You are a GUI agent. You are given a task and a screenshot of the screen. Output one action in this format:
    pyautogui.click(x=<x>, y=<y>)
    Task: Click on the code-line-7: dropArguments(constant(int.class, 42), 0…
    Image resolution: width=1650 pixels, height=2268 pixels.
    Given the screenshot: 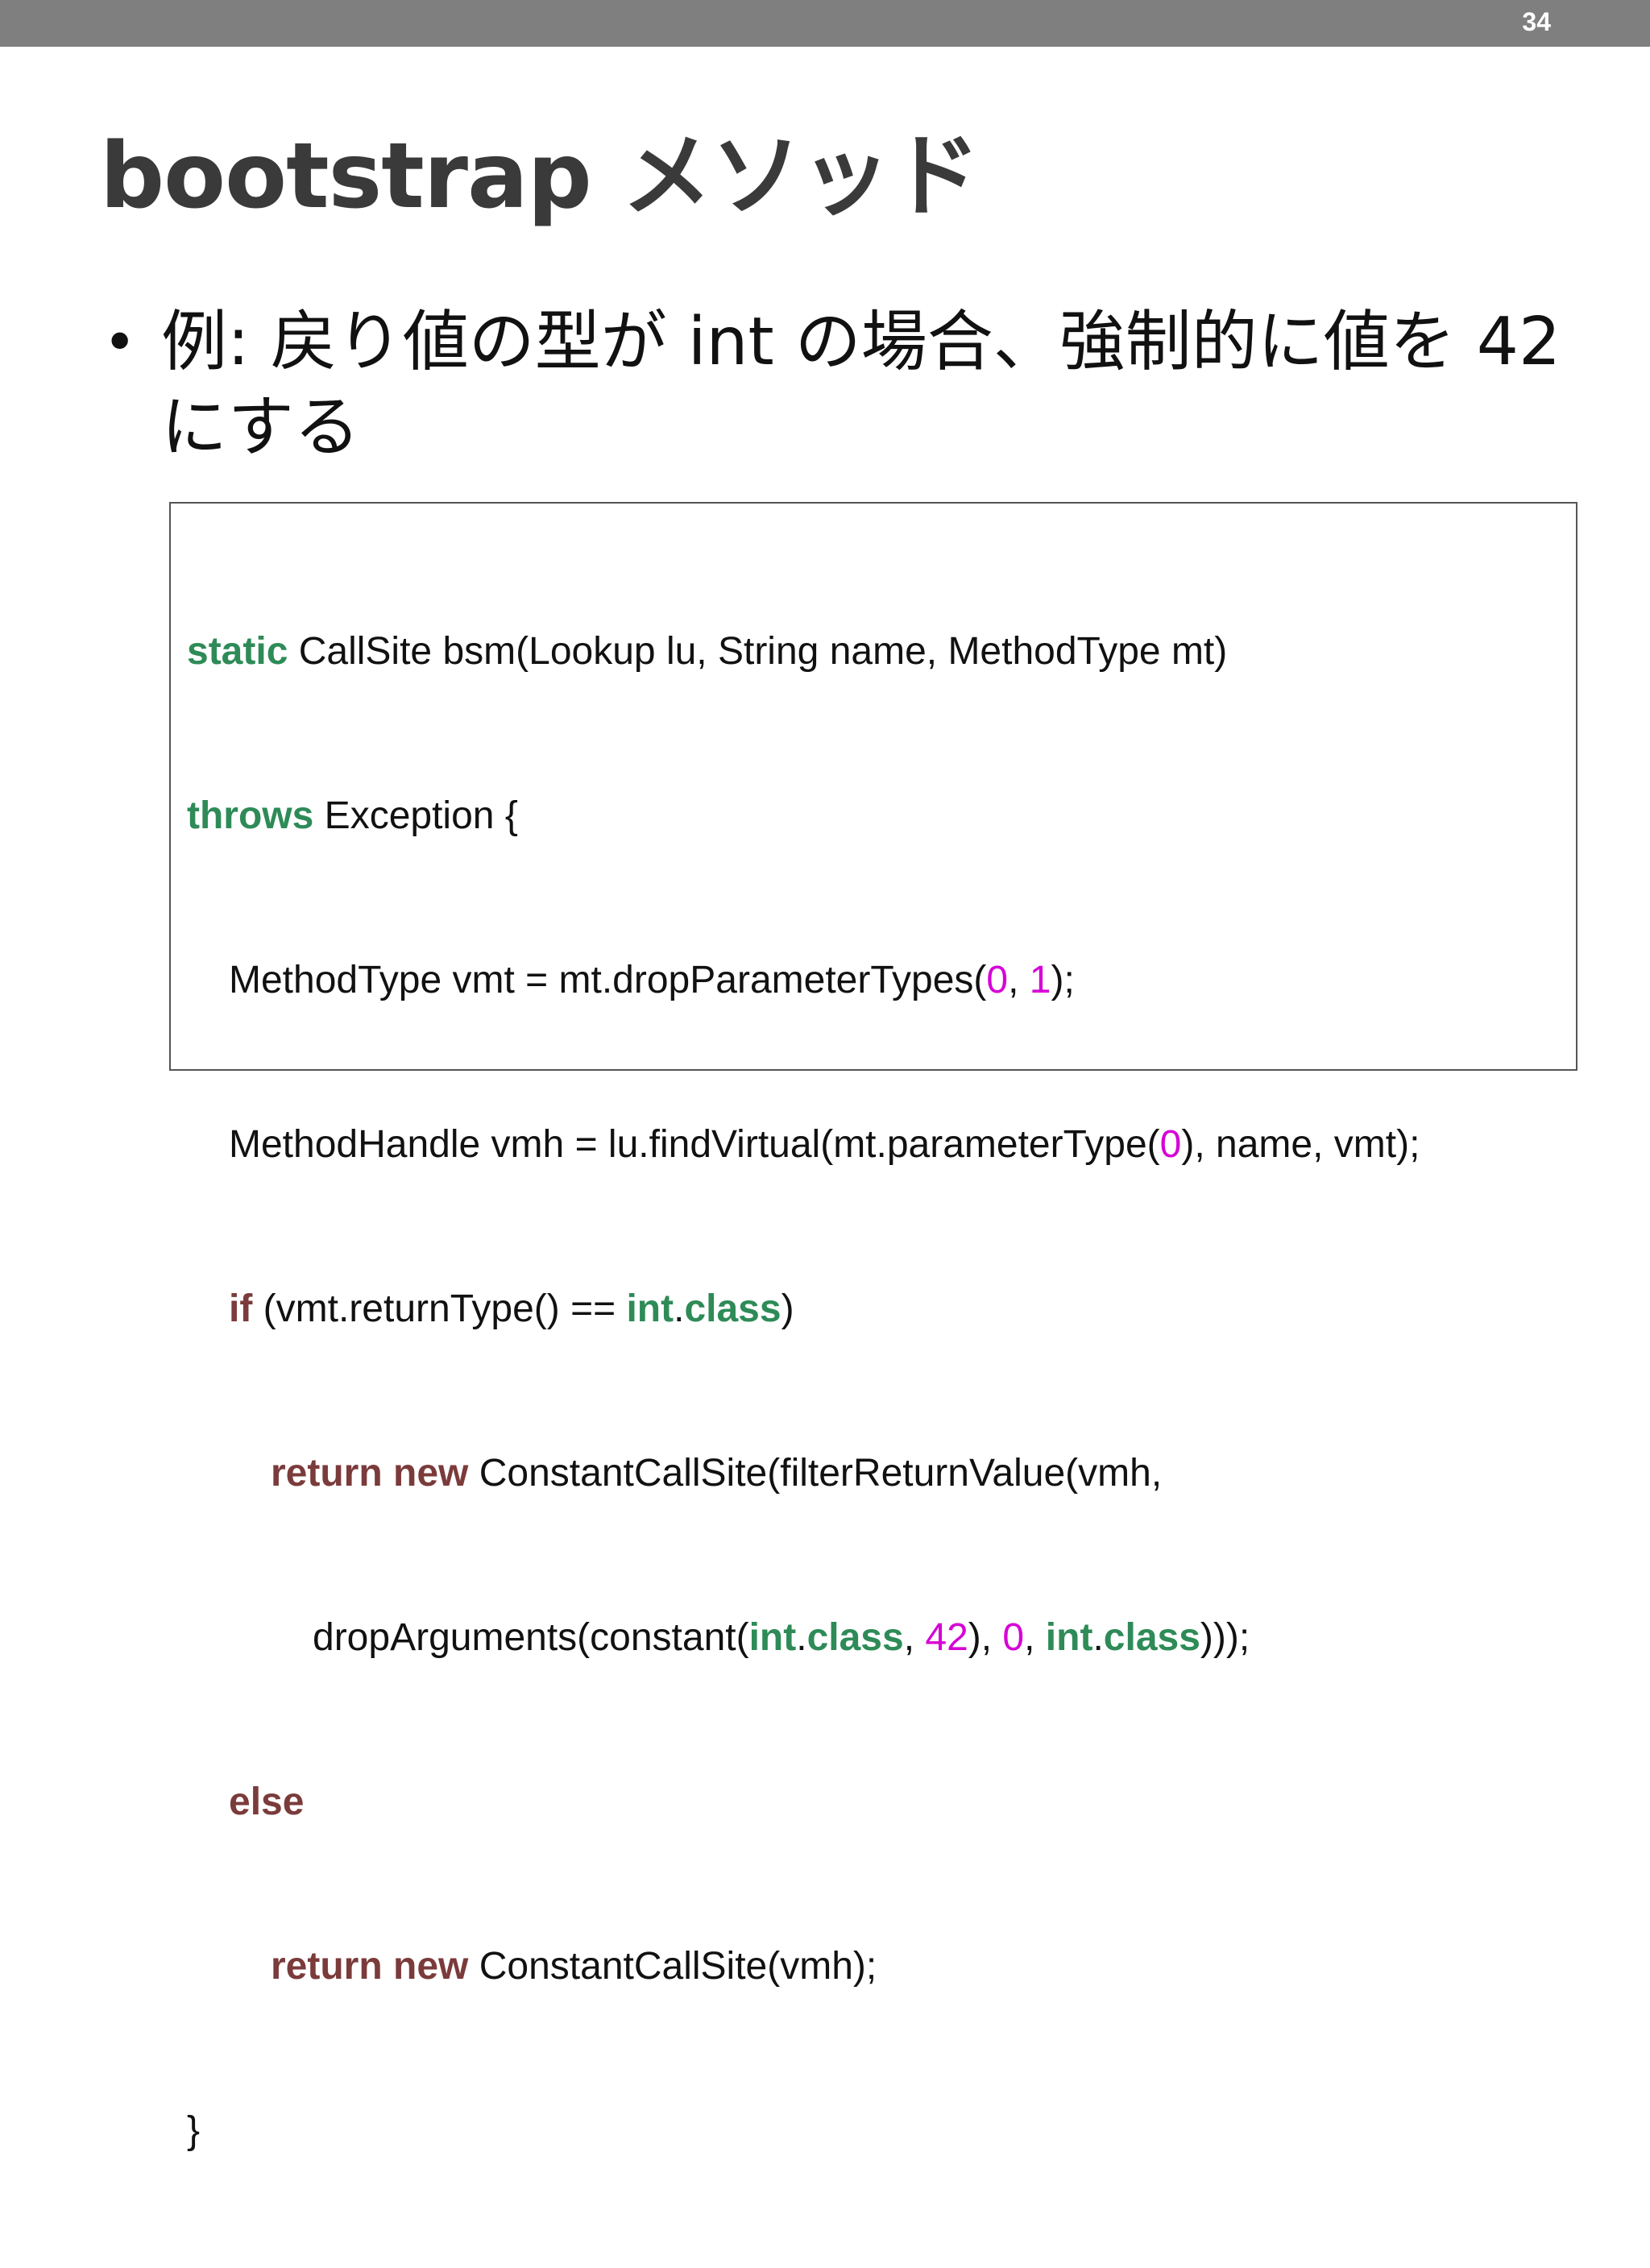 What is the action you would take?
    pyautogui.click(x=803, y=1638)
    